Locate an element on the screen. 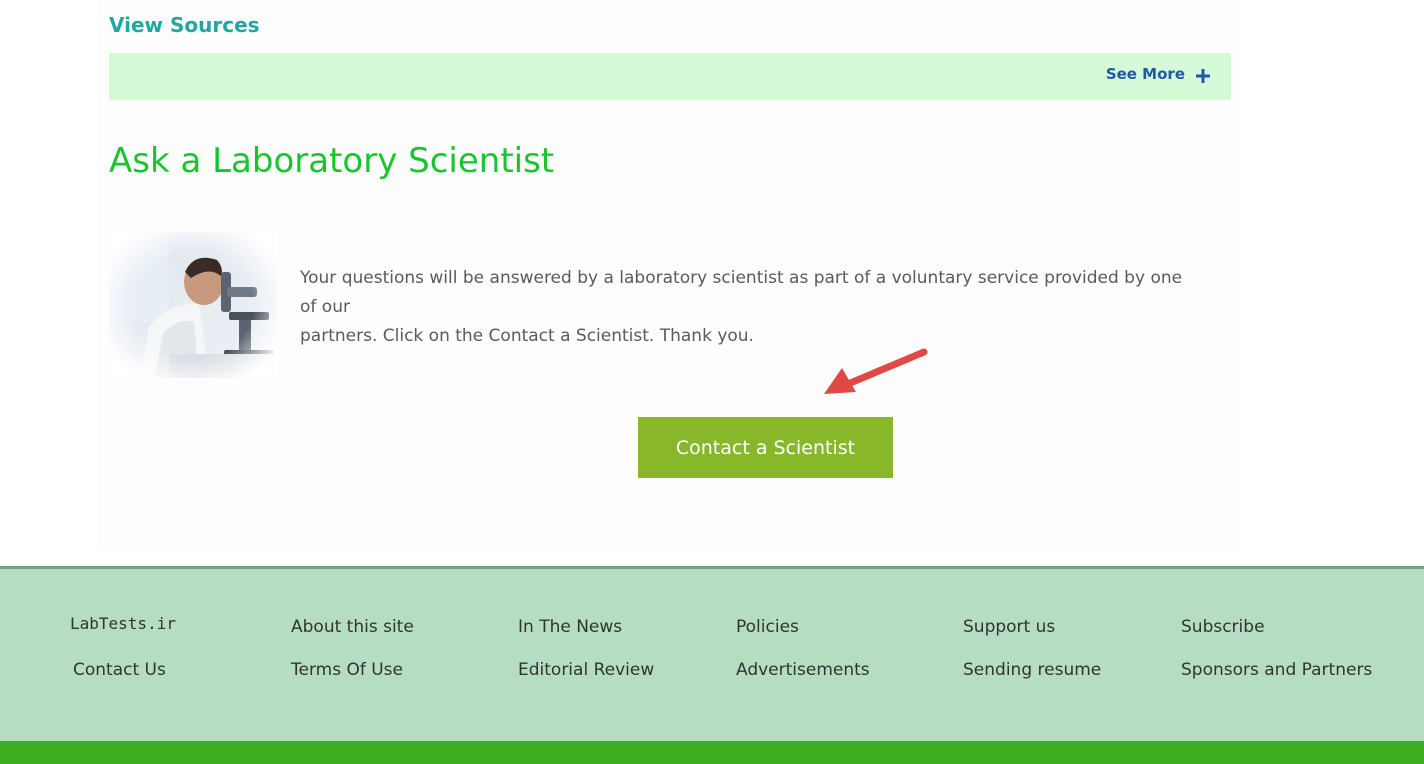 Image resolution: width=1424 pixels, height=764 pixels. footer-link-support: Support us is located at coordinates (1009, 627).